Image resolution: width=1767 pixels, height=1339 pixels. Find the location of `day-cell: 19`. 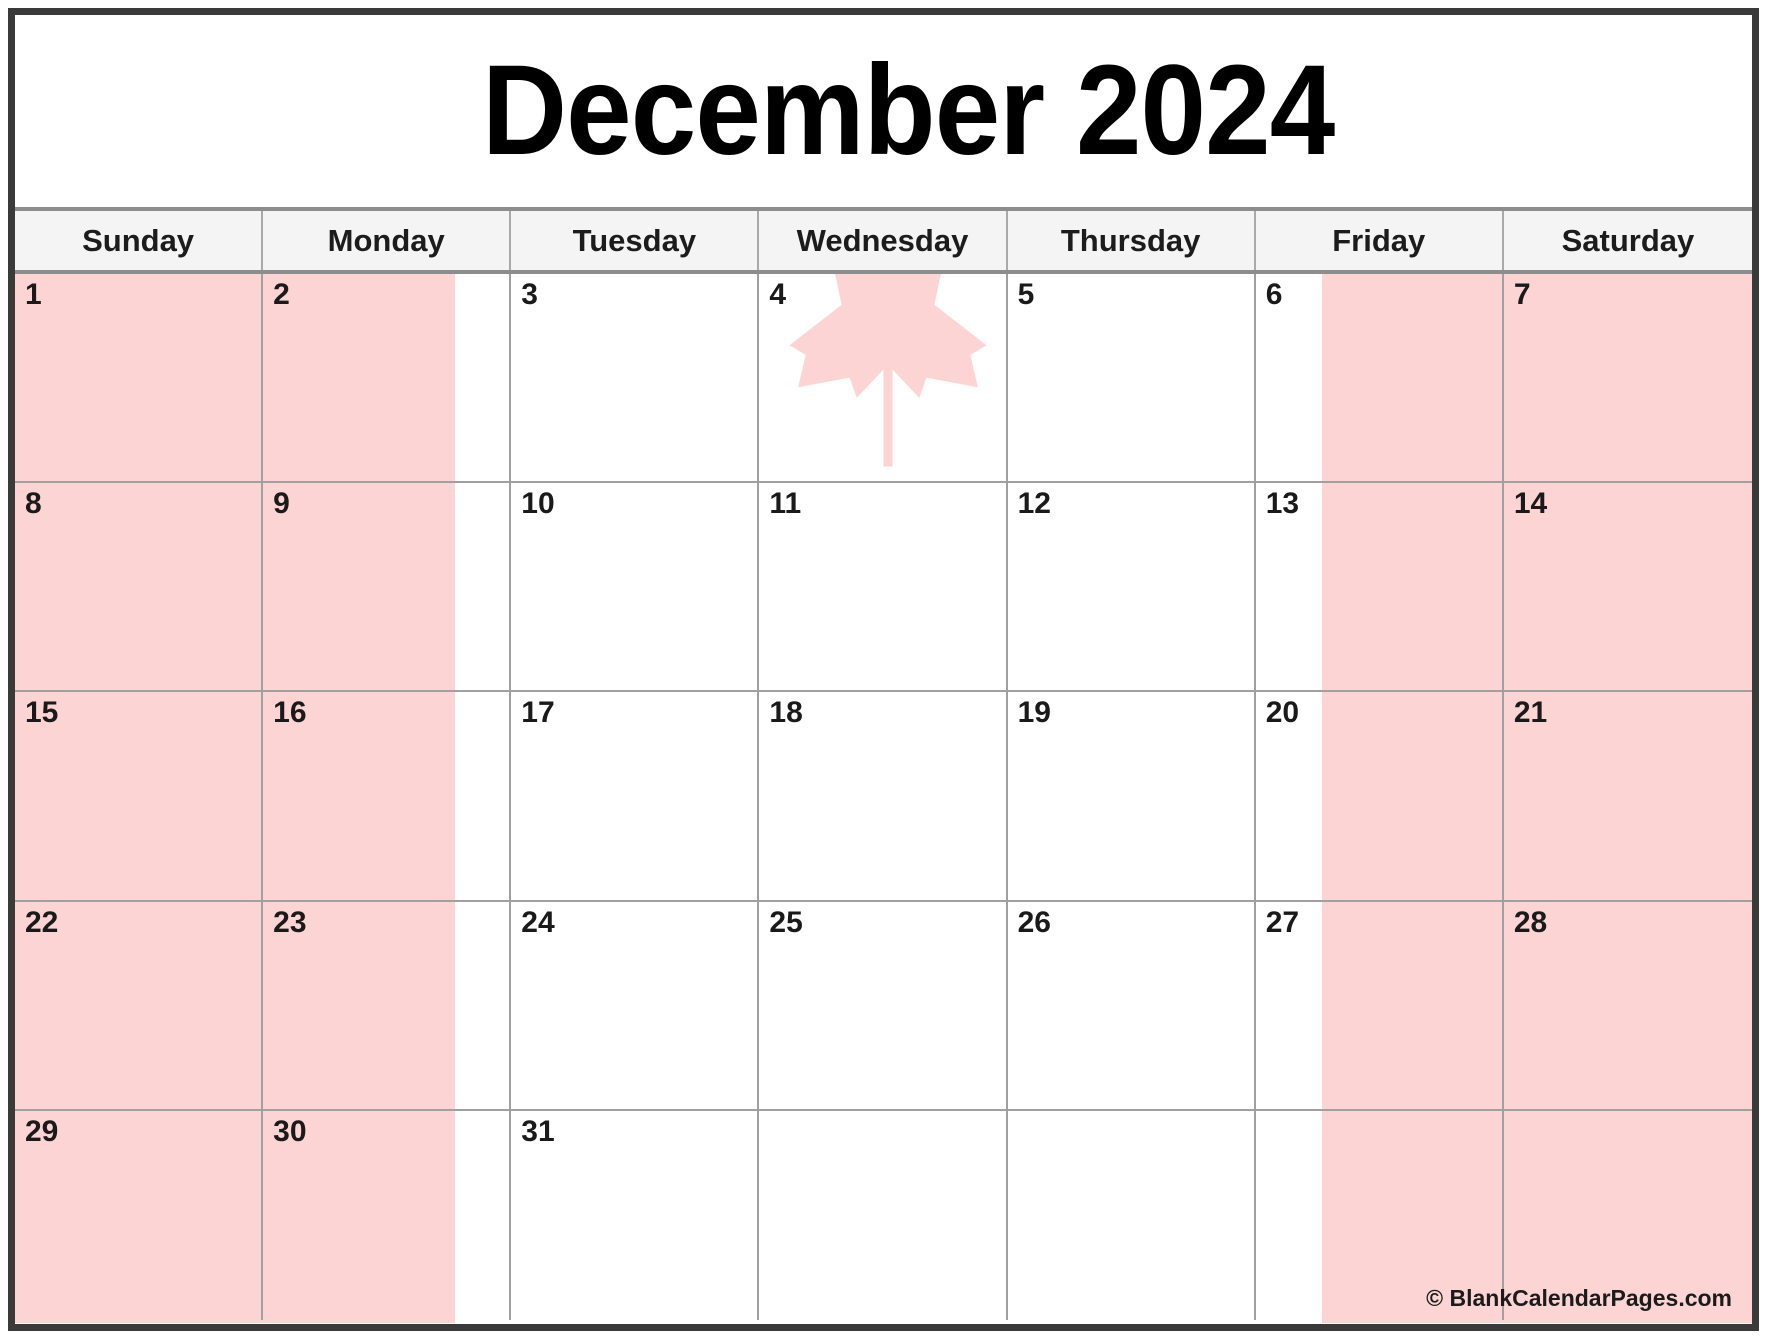

day-cell: 19 is located at coordinates (1131, 797).